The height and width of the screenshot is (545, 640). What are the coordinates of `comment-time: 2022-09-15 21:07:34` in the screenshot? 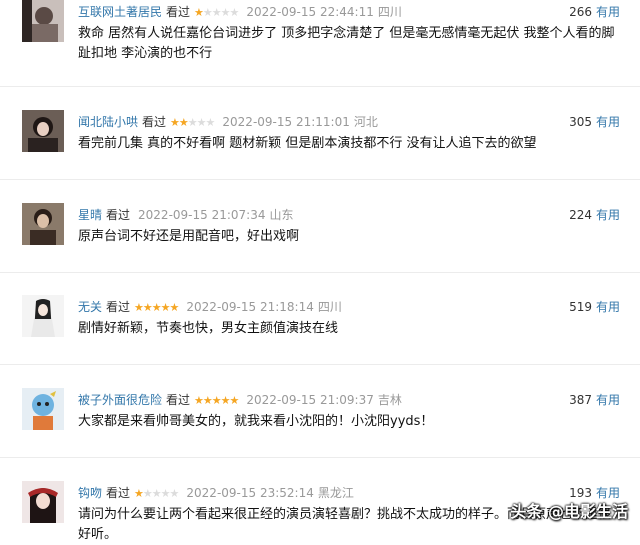 It's located at (202, 215).